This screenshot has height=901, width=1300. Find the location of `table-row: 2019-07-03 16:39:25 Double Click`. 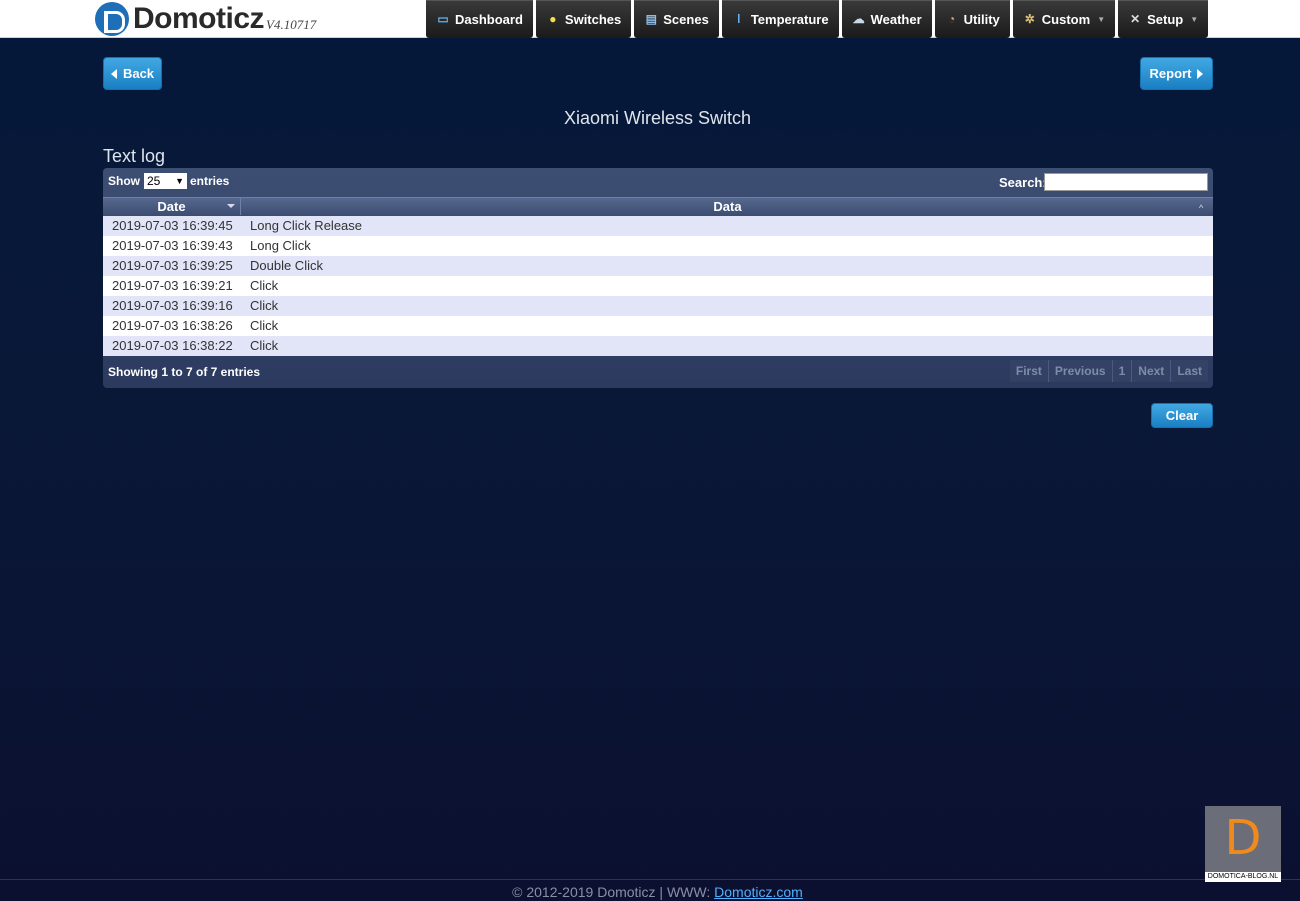

table-row: 2019-07-03 16:39:25 Double Click is located at coordinates (658, 266).